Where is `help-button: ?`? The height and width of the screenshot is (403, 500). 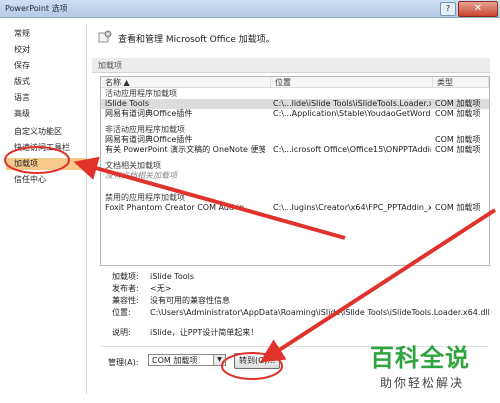
help-button: ? is located at coordinates (448, 9).